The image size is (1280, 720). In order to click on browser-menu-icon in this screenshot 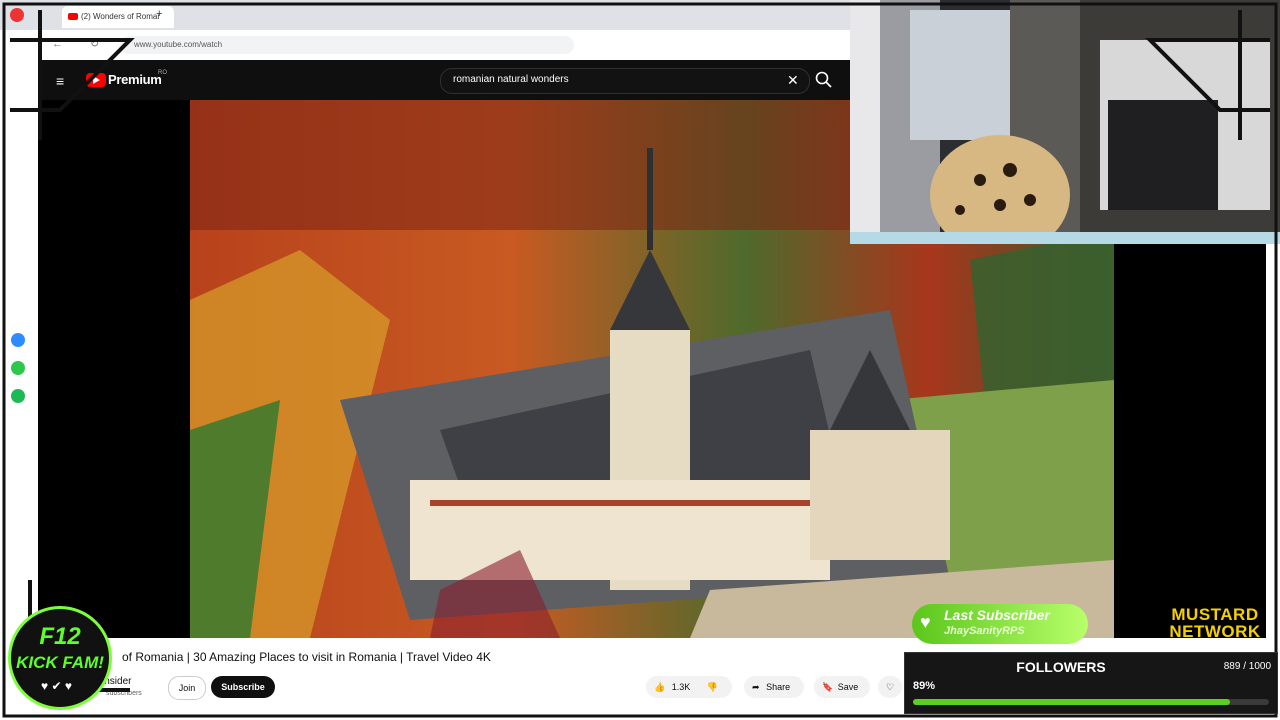, I will do `click(17, 15)`.